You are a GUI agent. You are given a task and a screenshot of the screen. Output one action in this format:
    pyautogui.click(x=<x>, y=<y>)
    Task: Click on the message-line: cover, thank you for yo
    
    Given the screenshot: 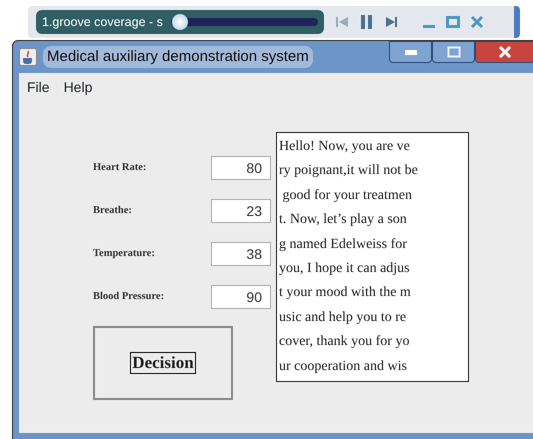 What is the action you would take?
    pyautogui.click(x=344, y=342)
    